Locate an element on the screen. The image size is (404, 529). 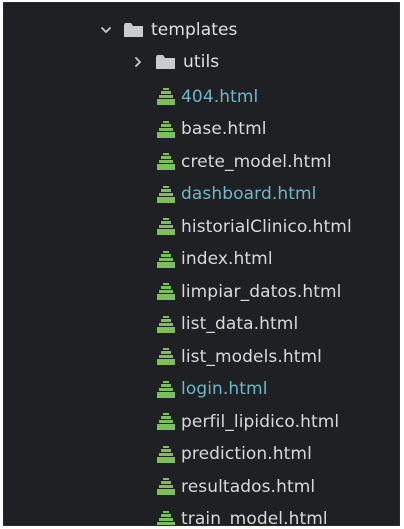
file-row: resultados.html is located at coordinates (201, 487).